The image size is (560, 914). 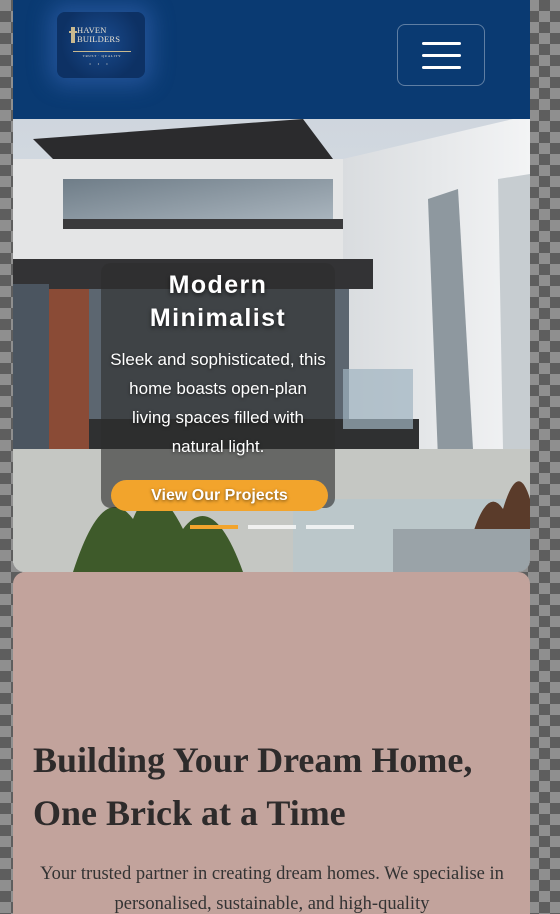 I want to click on logo-dots: •••, so click(x=102, y=63).